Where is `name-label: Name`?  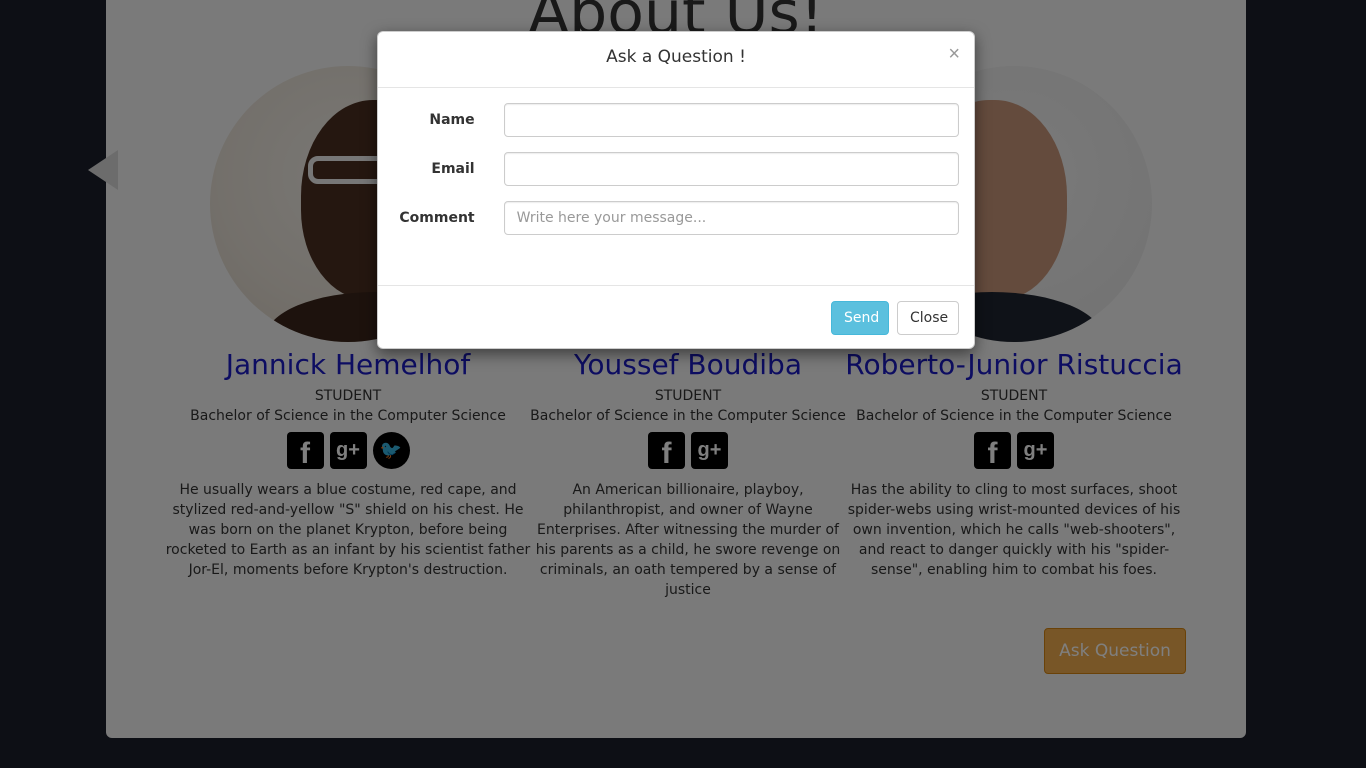 name-label: Name is located at coordinates (452, 120).